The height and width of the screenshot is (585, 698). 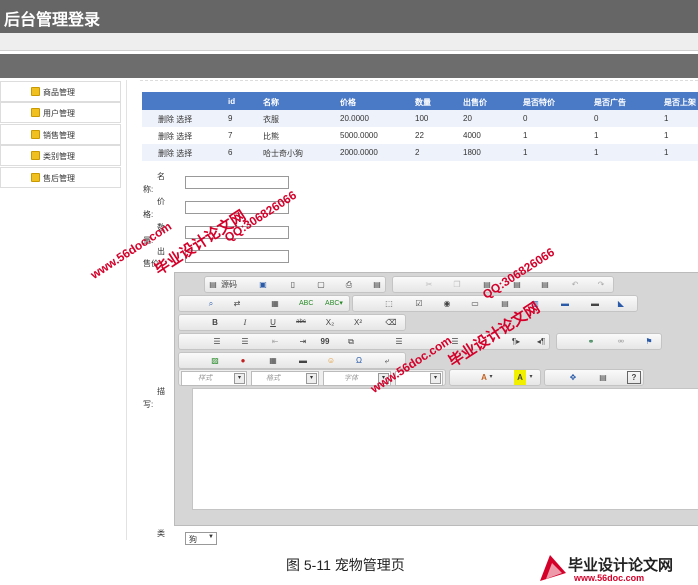 What do you see at coordinates (211, 303) in the screenshot?
I see `find-icon: ⌕` at bounding box center [211, 303].